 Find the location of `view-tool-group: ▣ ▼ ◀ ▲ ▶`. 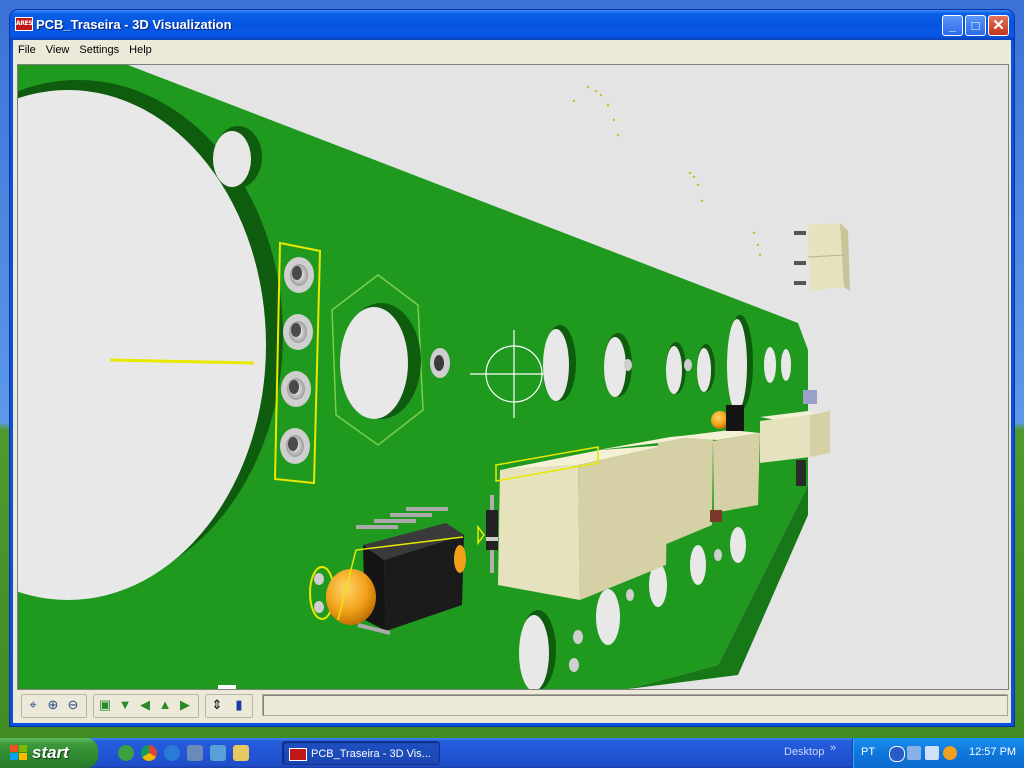

view-tool-group: ▣ ▼ ◀ ▲ ▶ is located at coordinates (146, 706).